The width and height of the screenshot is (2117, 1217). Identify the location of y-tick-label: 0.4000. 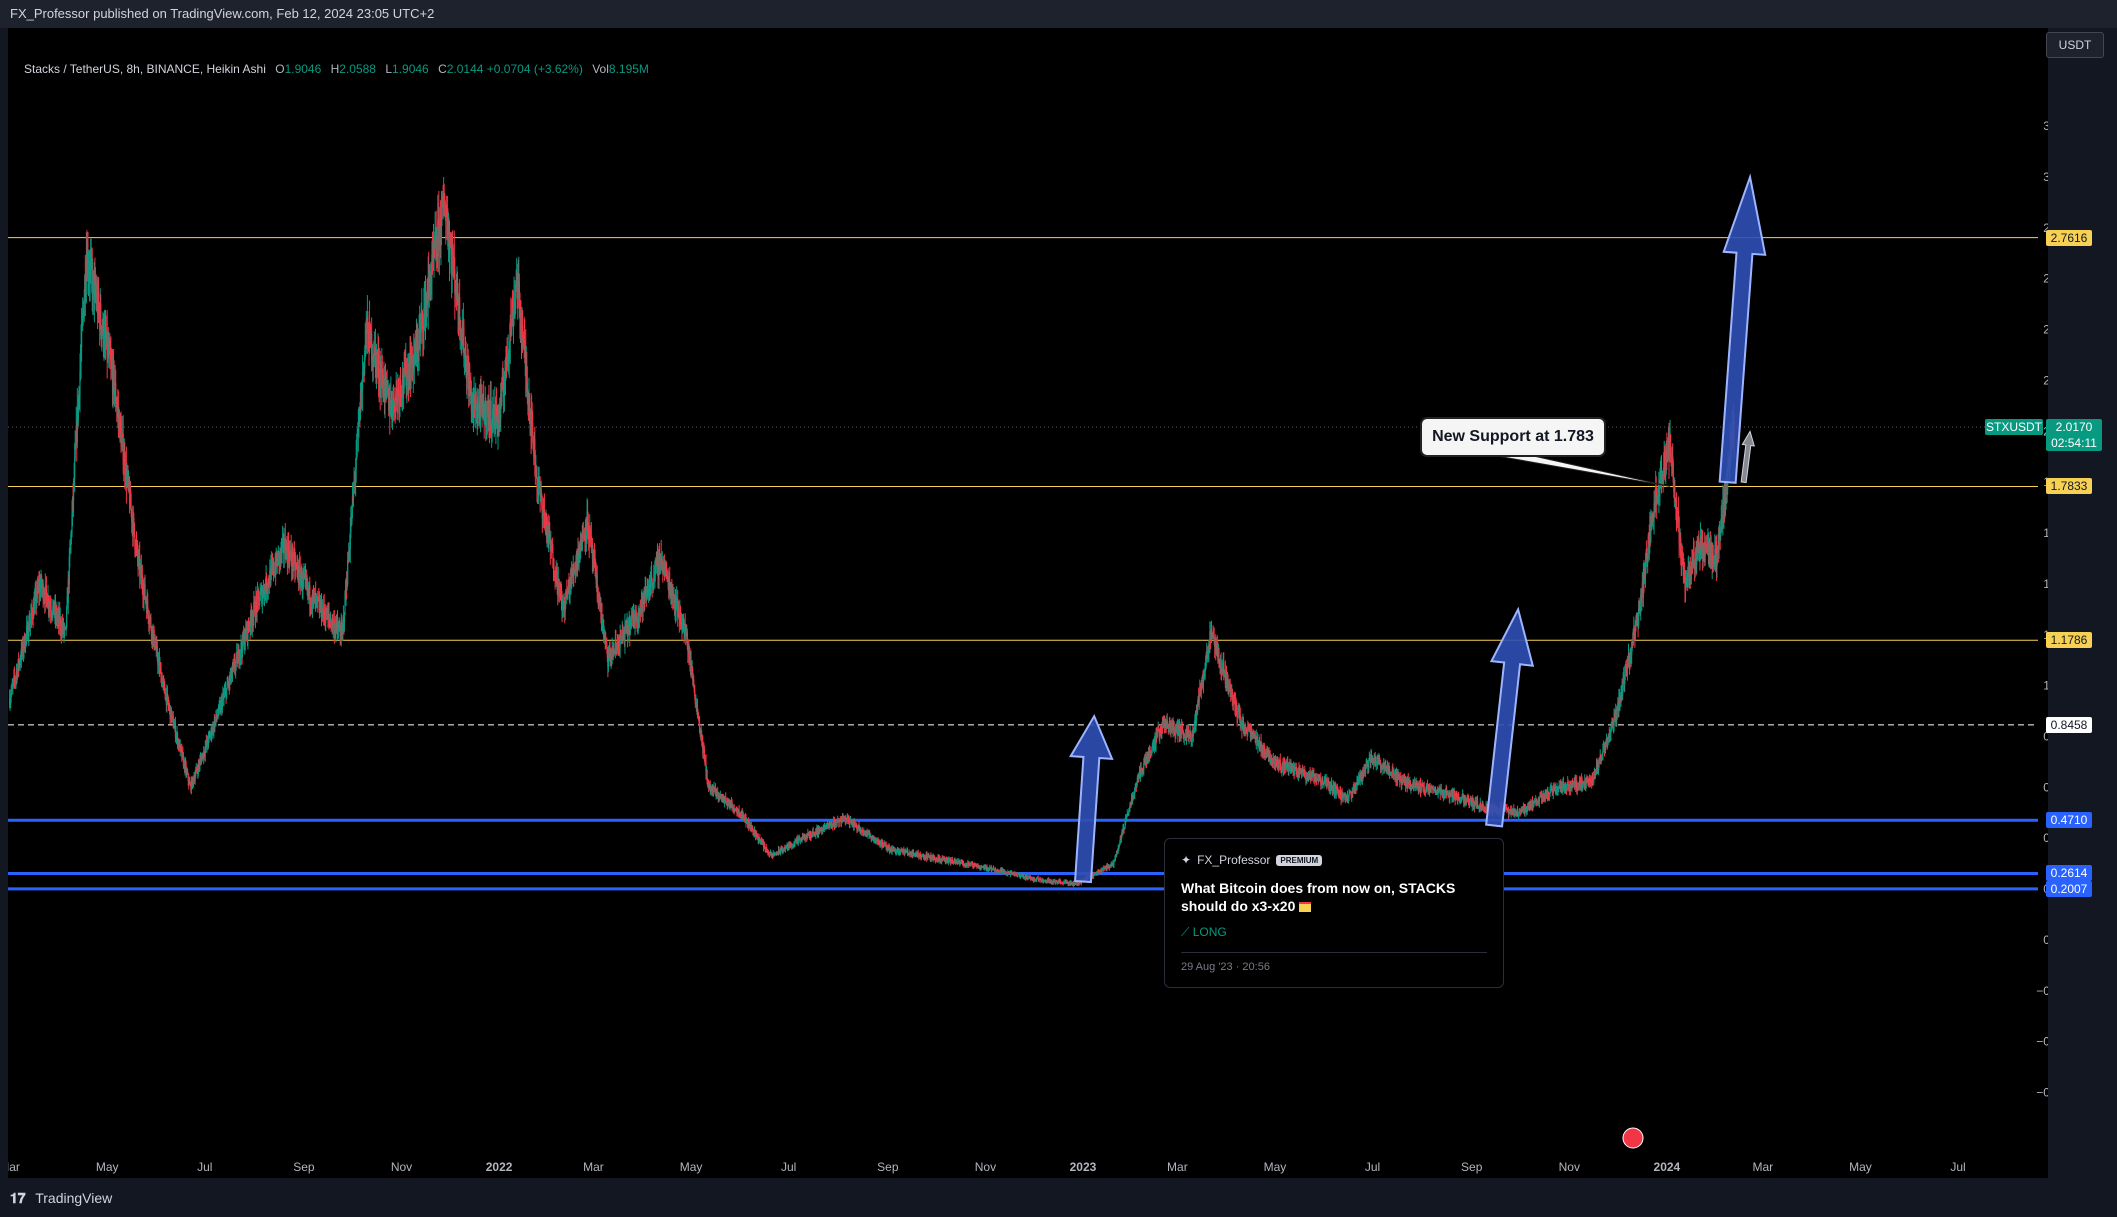
(2045, 838).